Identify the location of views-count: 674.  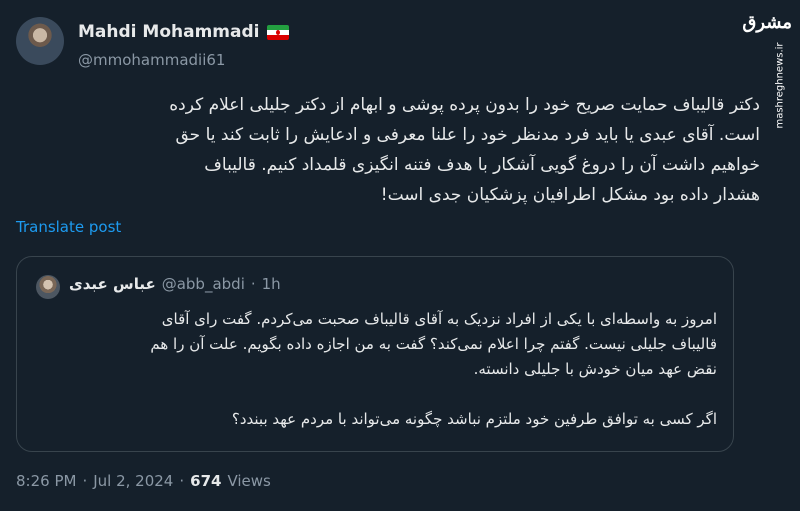
(206, 481).